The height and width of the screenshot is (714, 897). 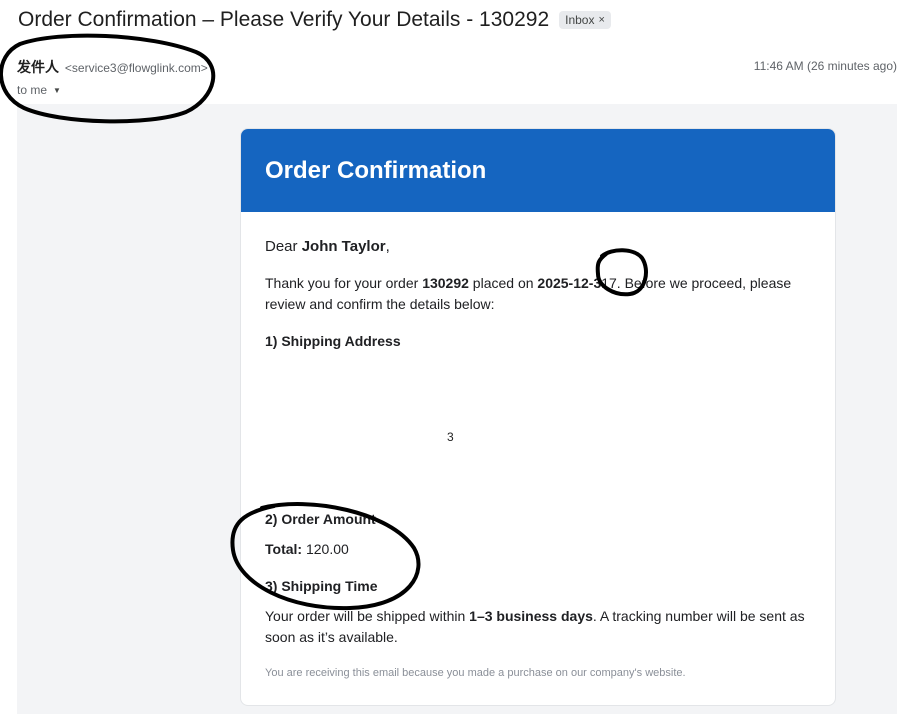 What do you see at coordinates (57, 90) in the screenshot?
I see `chevron-down-icon: ▼` at bounding box center [57, 90].